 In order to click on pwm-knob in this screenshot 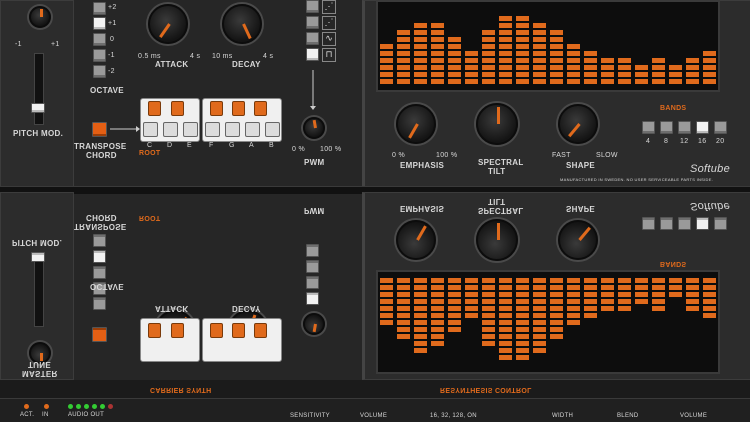, I will do `click(314, 128)`.